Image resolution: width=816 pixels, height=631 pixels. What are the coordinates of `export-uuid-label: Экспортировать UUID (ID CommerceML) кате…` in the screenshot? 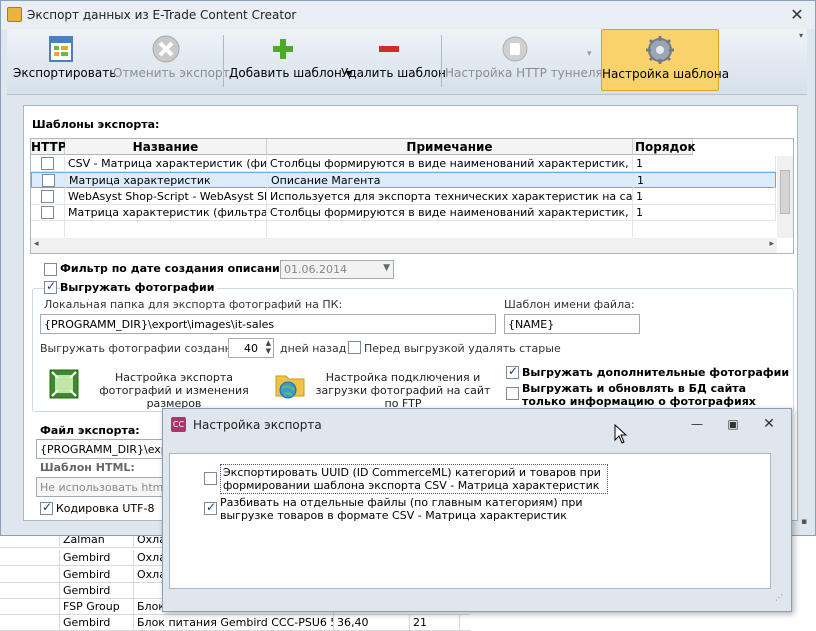 It's located at (414, 479).